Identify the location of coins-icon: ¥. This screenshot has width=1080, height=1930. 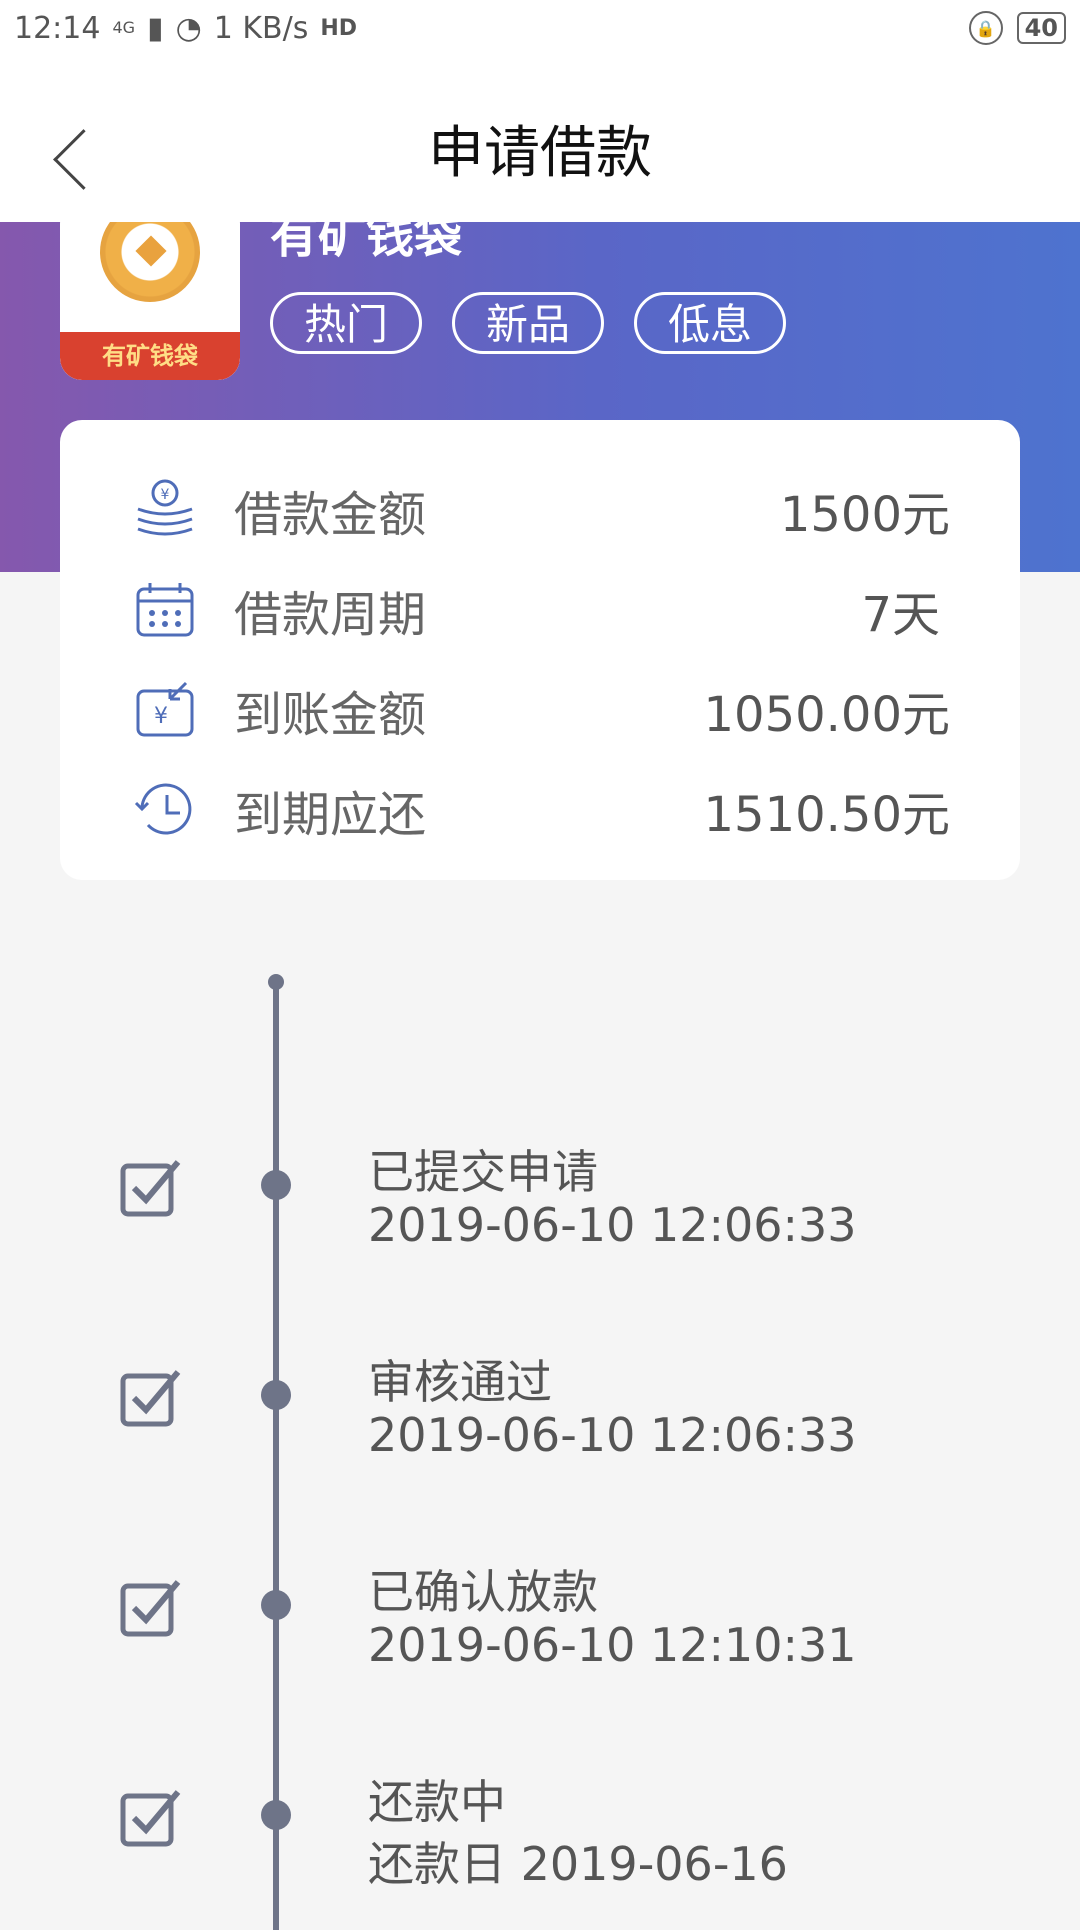
(165, 510).